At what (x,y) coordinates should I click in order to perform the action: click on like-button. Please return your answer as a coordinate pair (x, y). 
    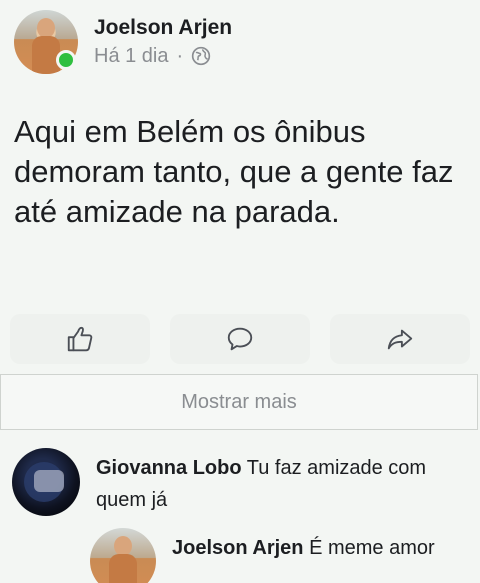
    Looking at the image, I should click on (80, 339).